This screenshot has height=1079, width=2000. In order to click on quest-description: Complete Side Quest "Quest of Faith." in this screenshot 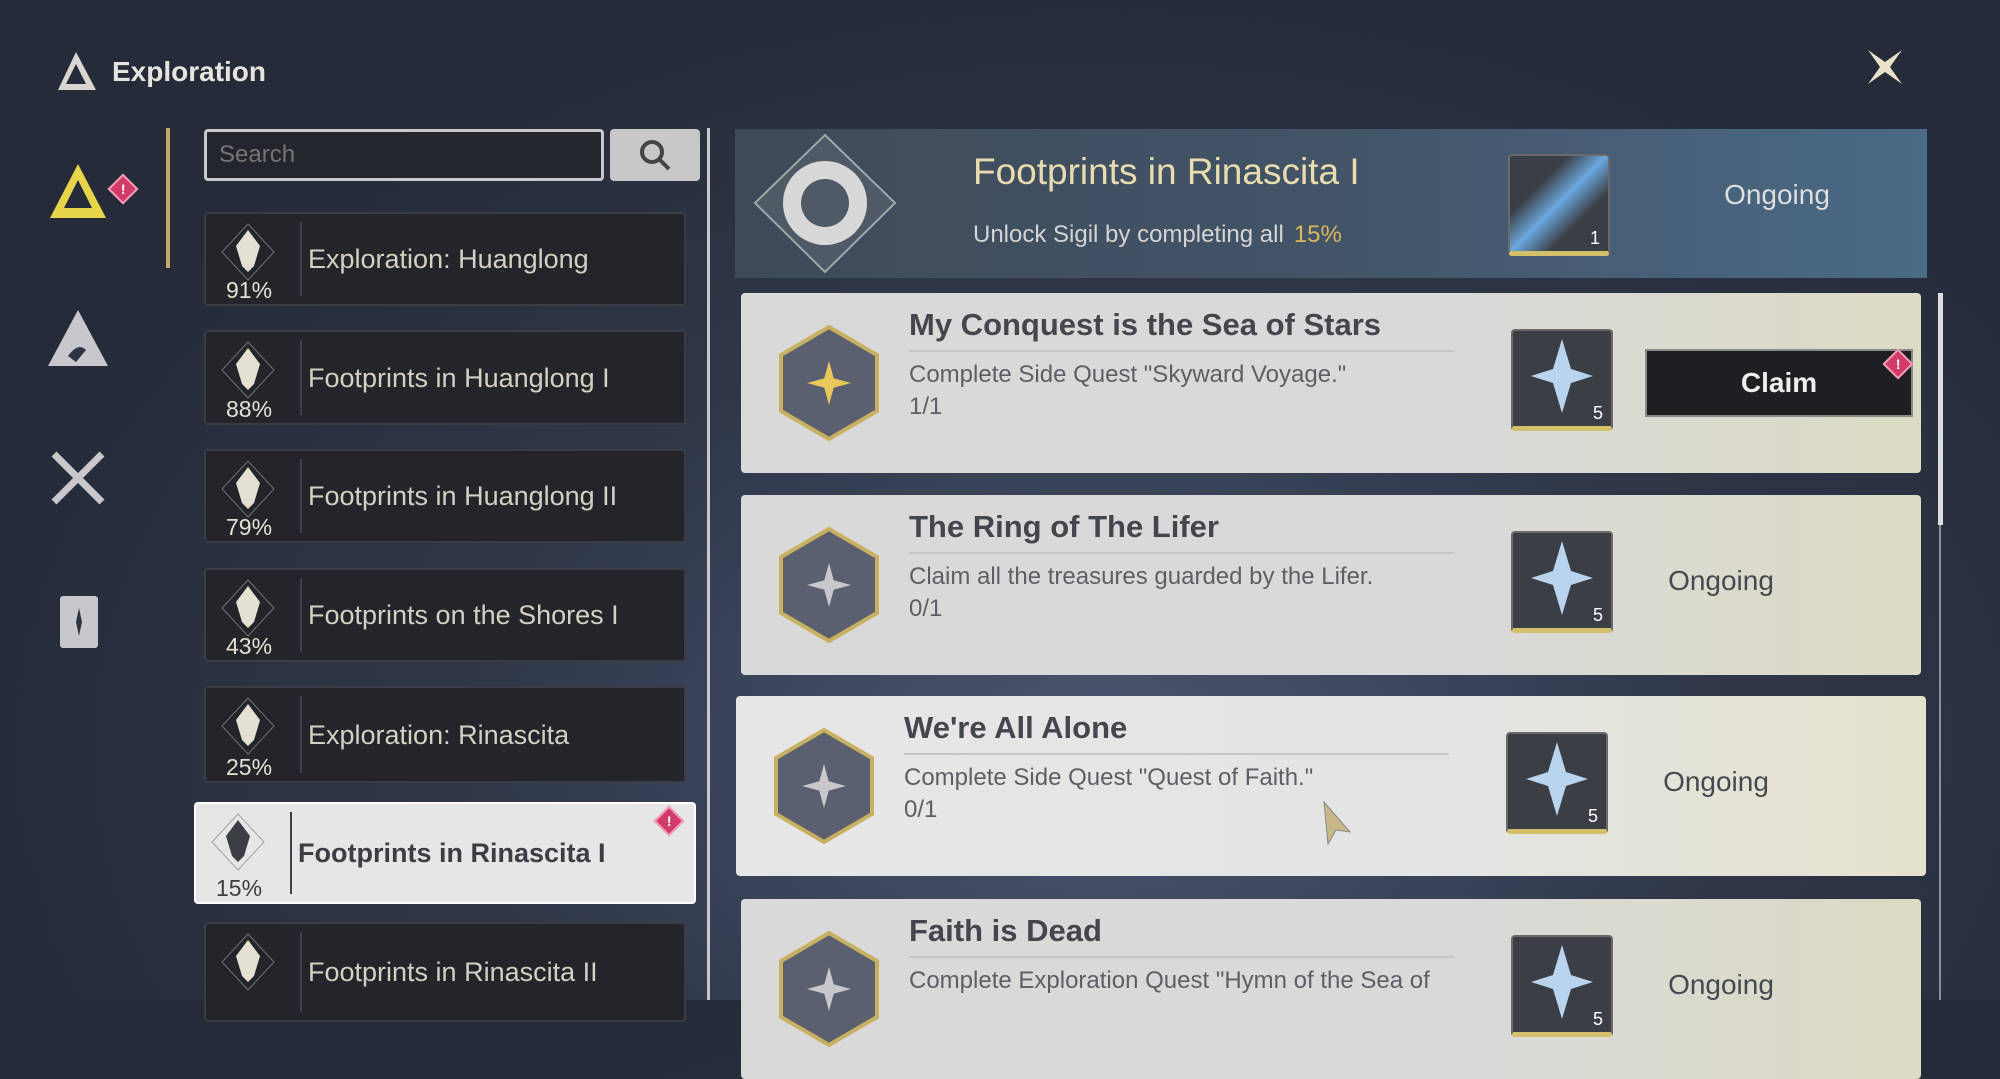, I will do `click(1109, 777)`.